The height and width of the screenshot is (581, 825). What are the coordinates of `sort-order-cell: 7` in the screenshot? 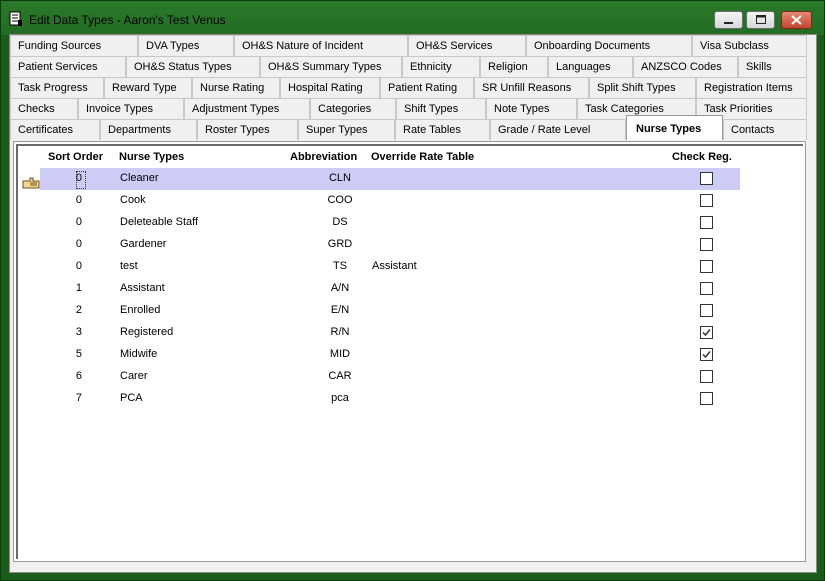 It's located at (61, 398).